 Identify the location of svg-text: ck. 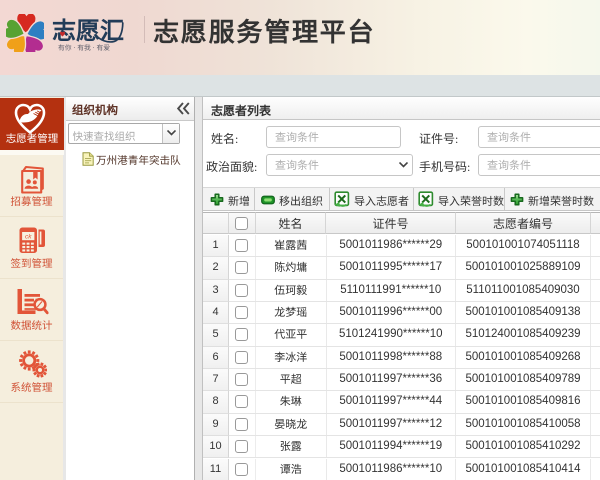
(27, 237).